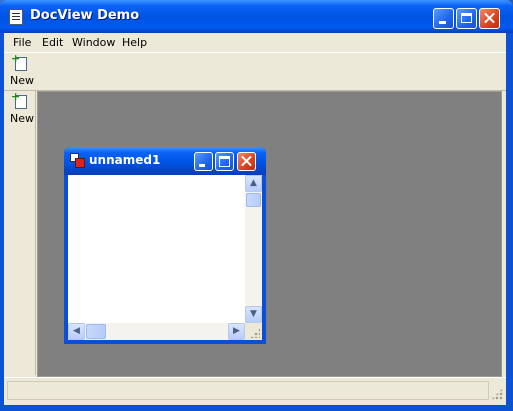  I want to click on document-window-icon, so click(77, 160).